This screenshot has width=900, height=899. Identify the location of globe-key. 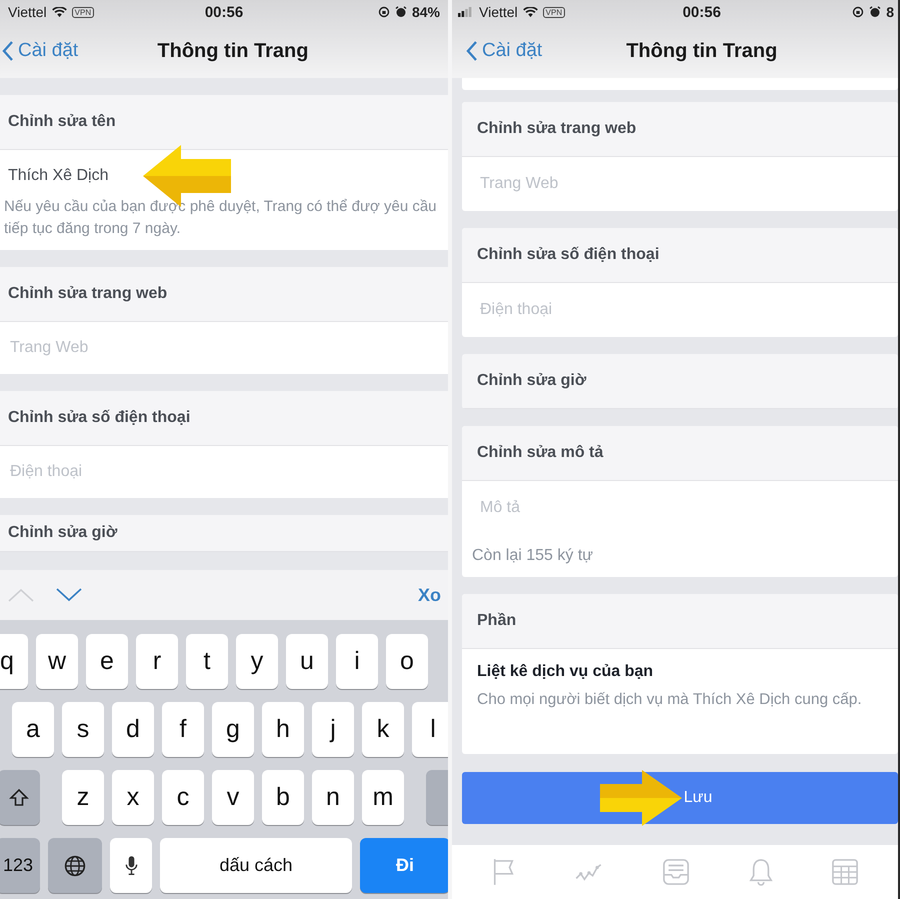
(75, 865).